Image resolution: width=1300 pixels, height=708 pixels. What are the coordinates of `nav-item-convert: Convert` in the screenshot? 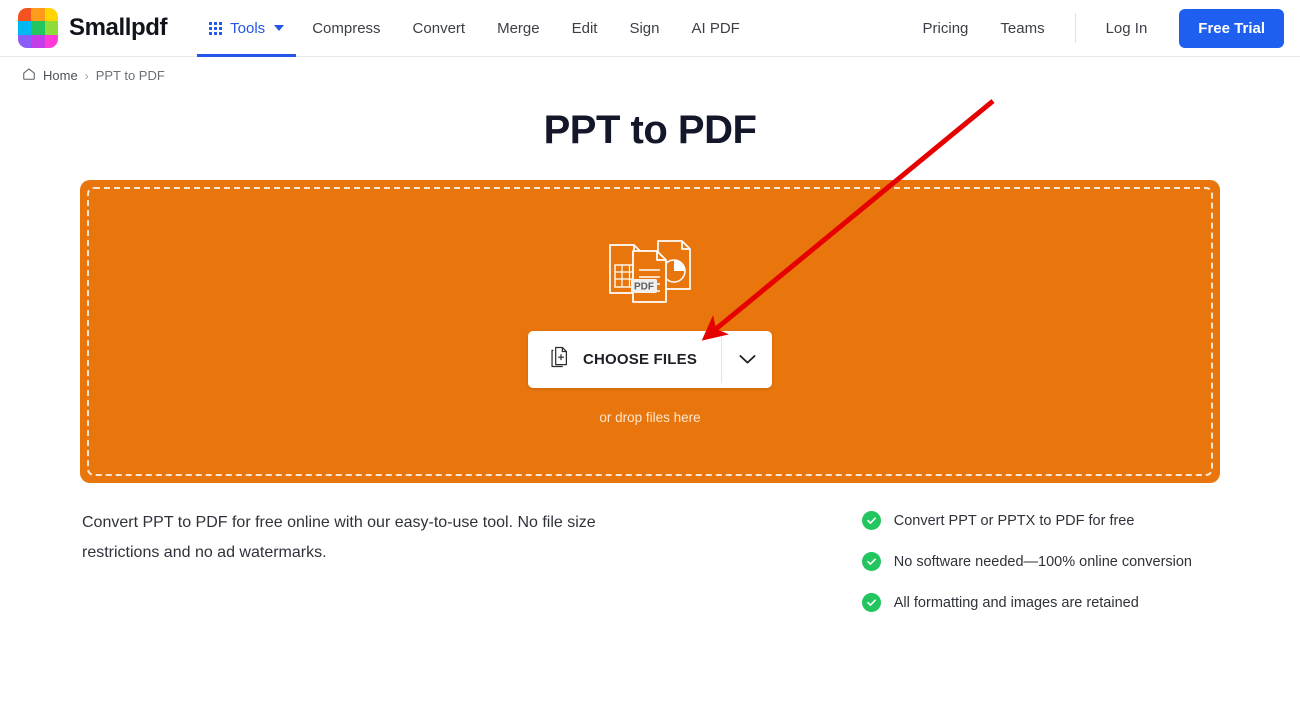 It's located at (439, 28).